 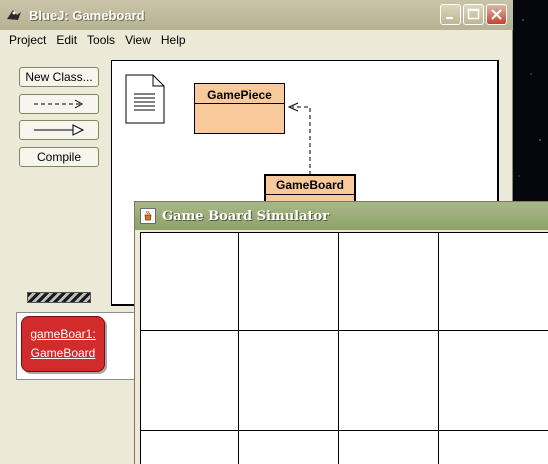 I want to click on class-gameboard: GameBoard, so click(x=310, y=189).